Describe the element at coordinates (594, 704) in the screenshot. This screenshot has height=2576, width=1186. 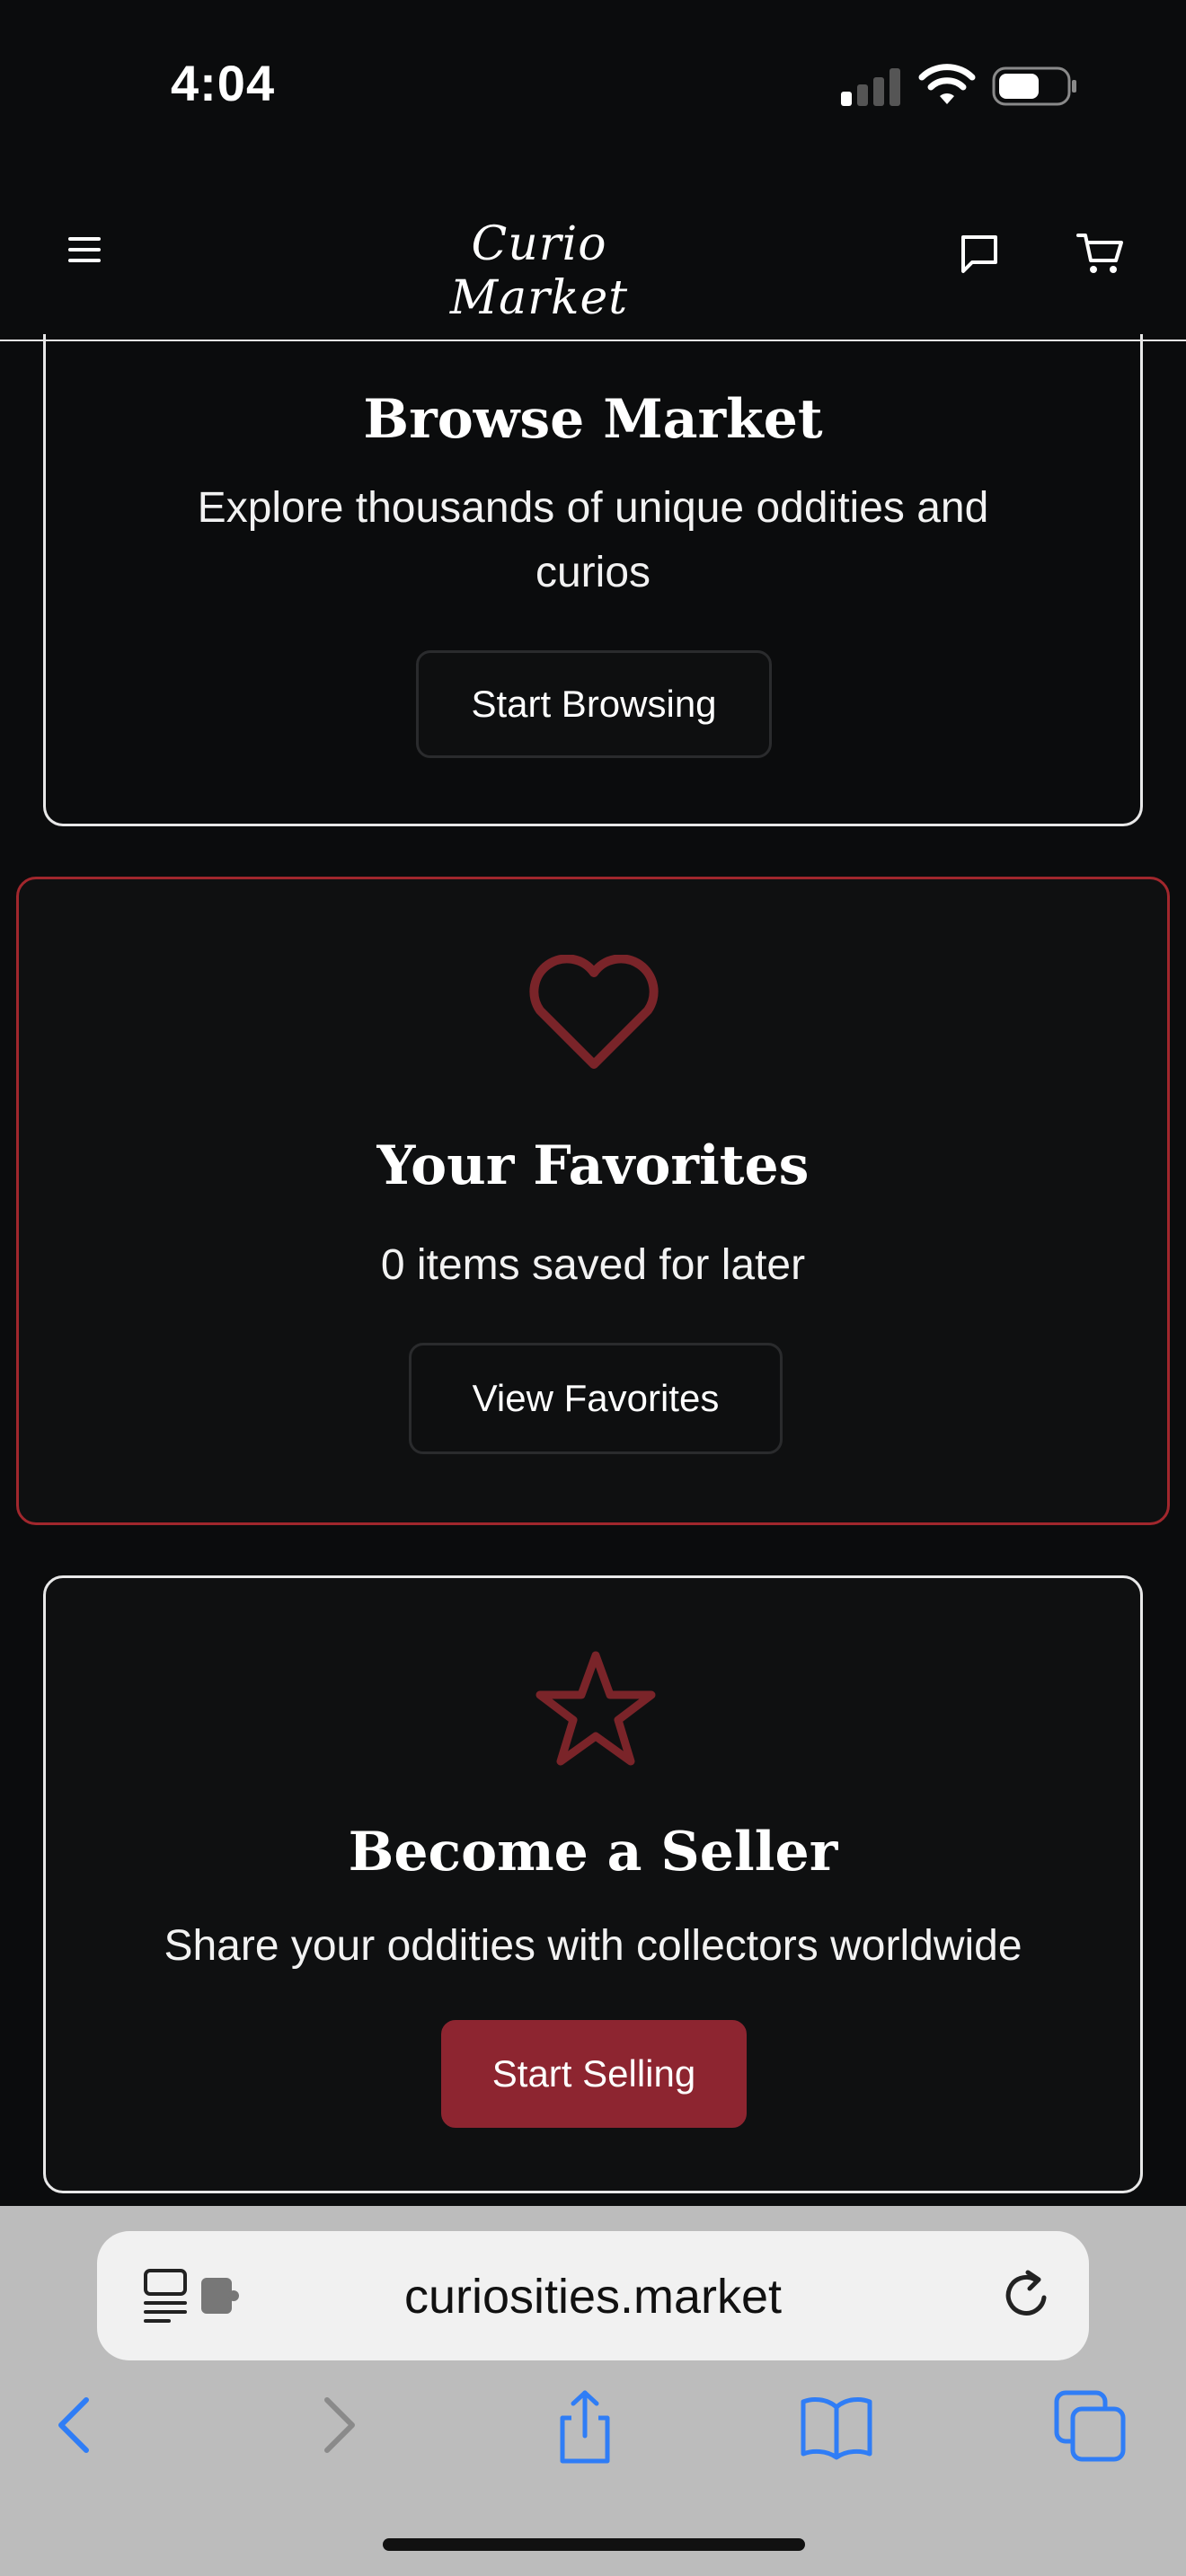
I see `start-browsing-button: Start Browsing` at that location.